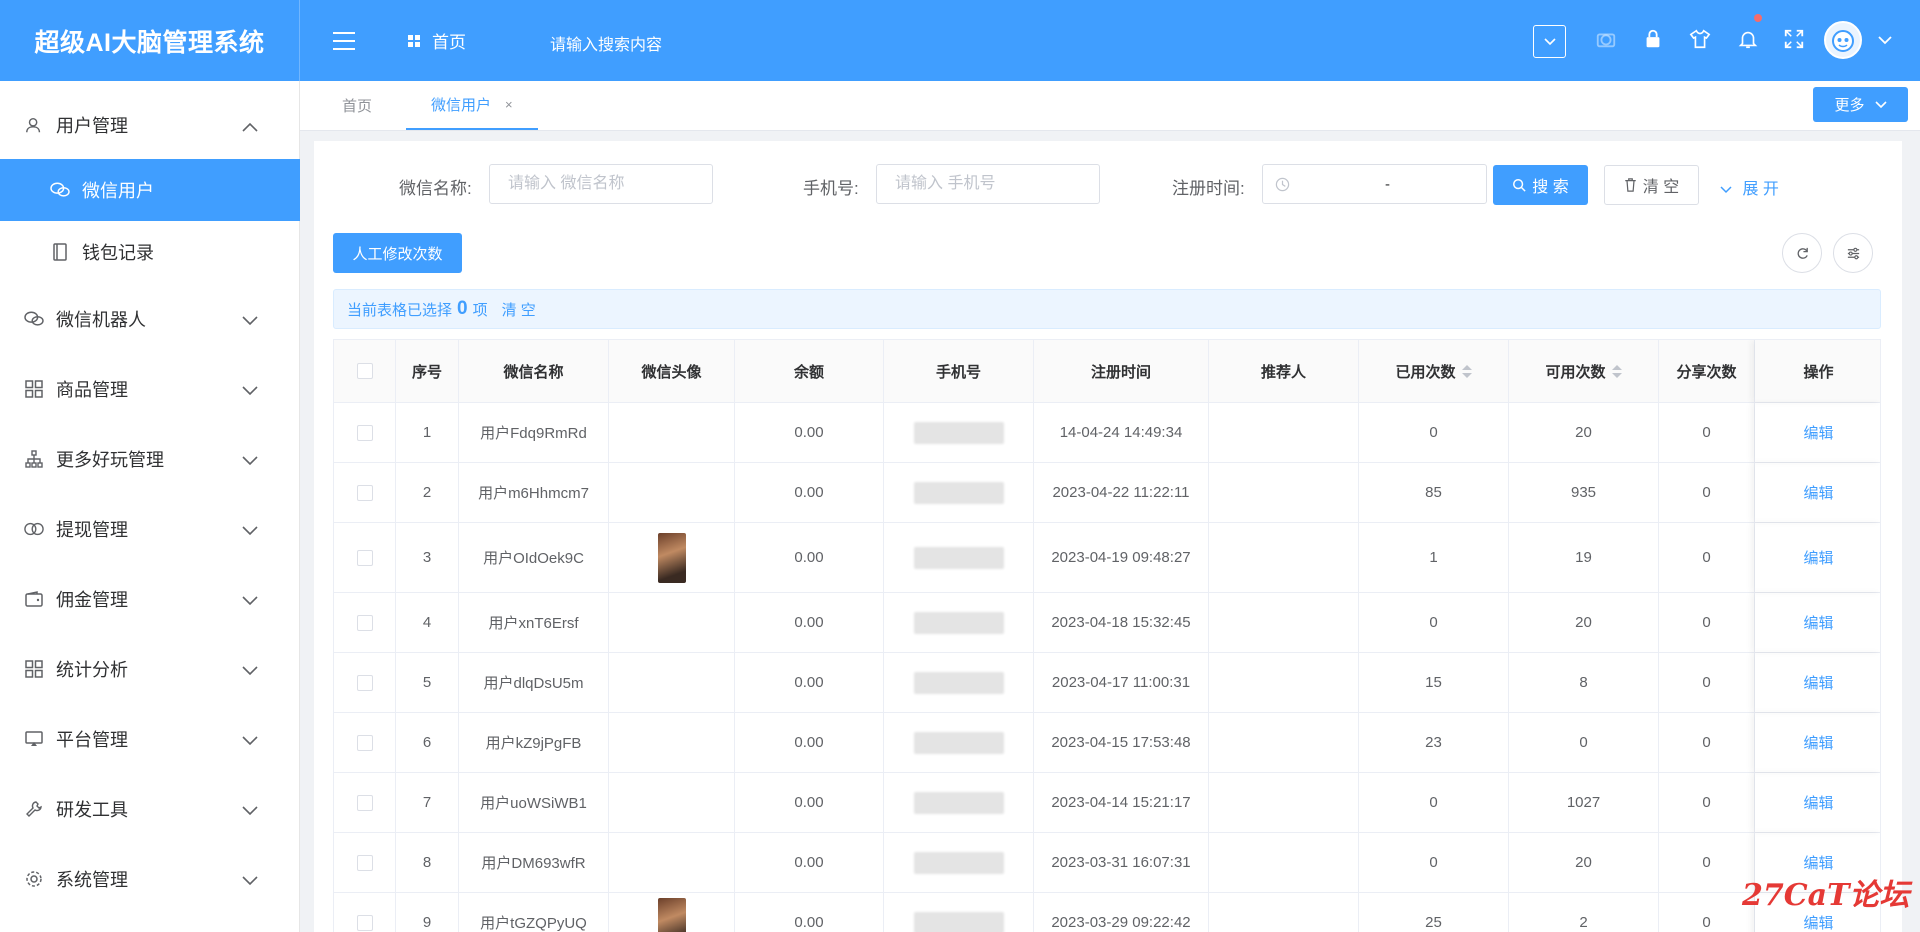 The width and height of the screenshot is (1920, 932). I want to click on select-all-checkbox, so click(364, 371).